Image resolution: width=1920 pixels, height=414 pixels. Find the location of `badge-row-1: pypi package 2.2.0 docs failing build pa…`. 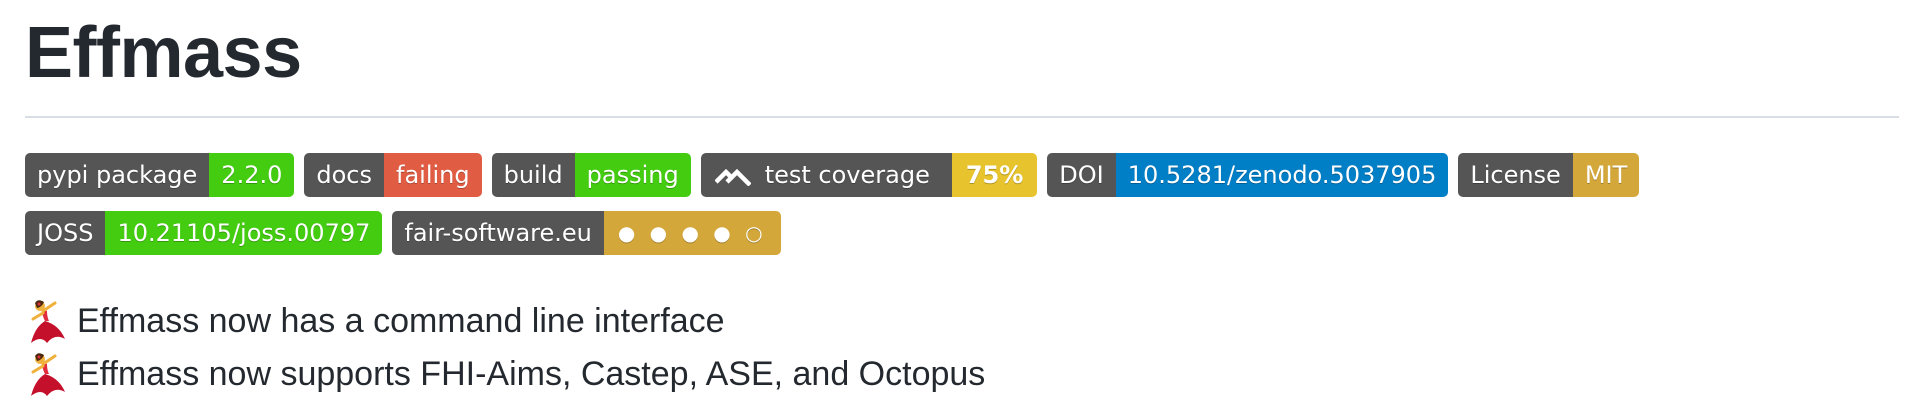

badge-row-1: pypi package 2.2.0 docs failing build pa… is located at coordinates (962, 175).